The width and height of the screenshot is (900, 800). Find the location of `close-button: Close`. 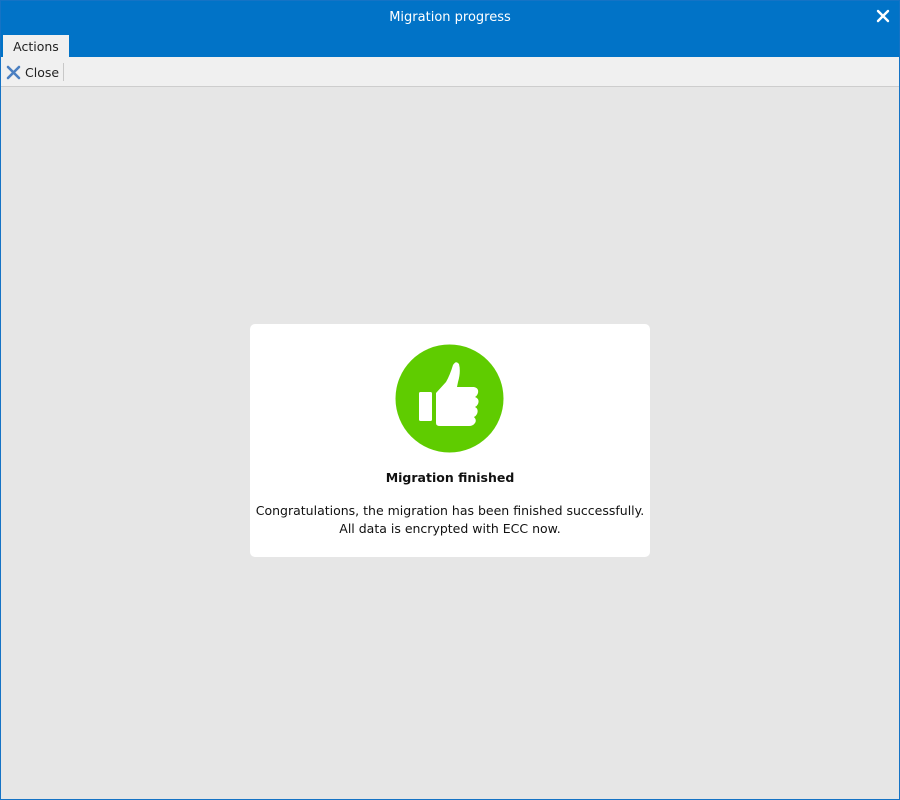

close-button: Close is located at coordinates (32, 72).